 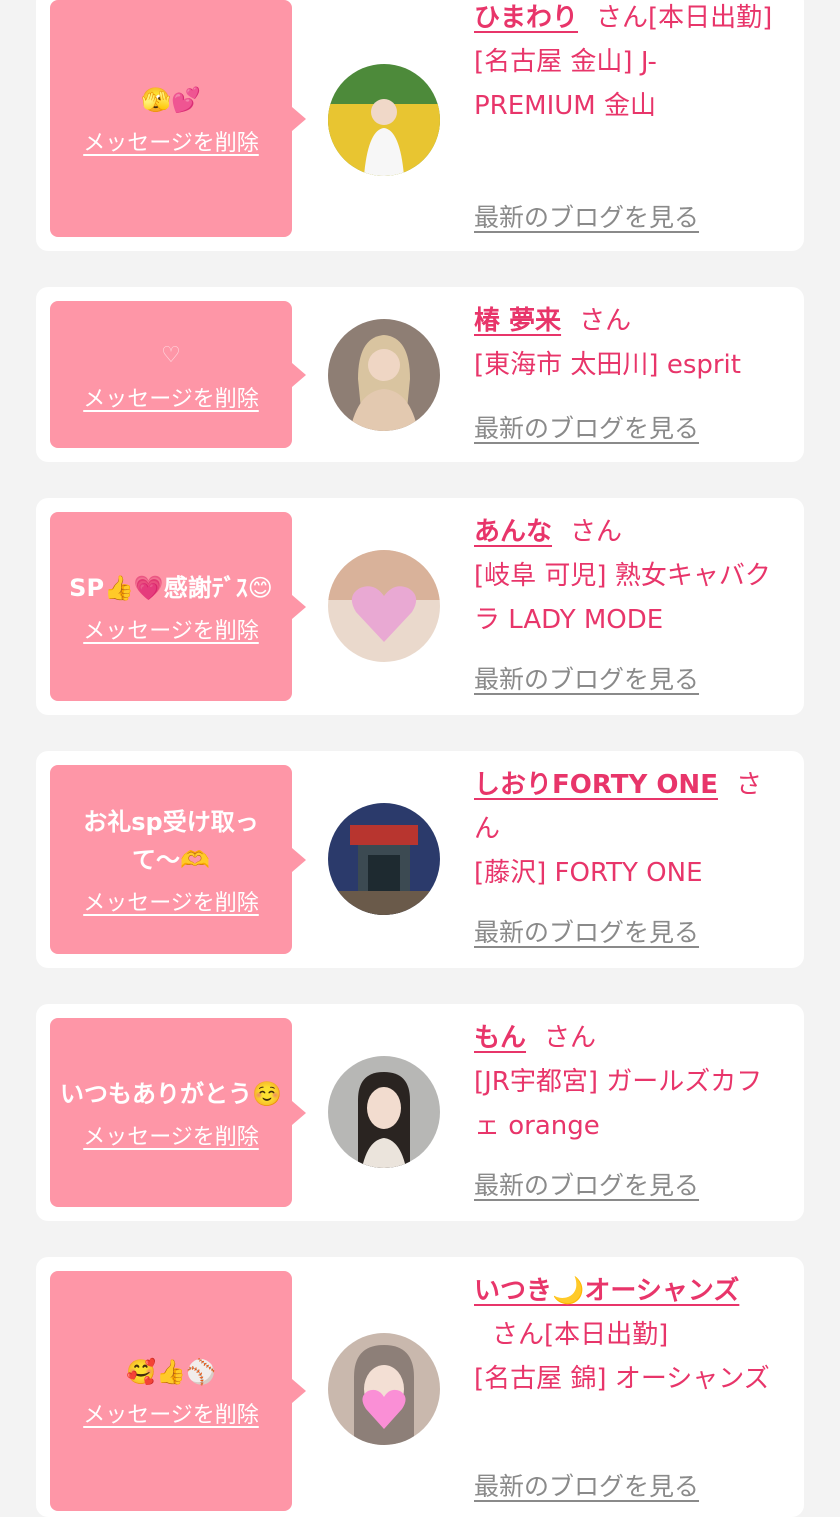 I want to click on message-text: SP👍💗感謝ﾃﾞｽ😊, so click(x=171, y=587).